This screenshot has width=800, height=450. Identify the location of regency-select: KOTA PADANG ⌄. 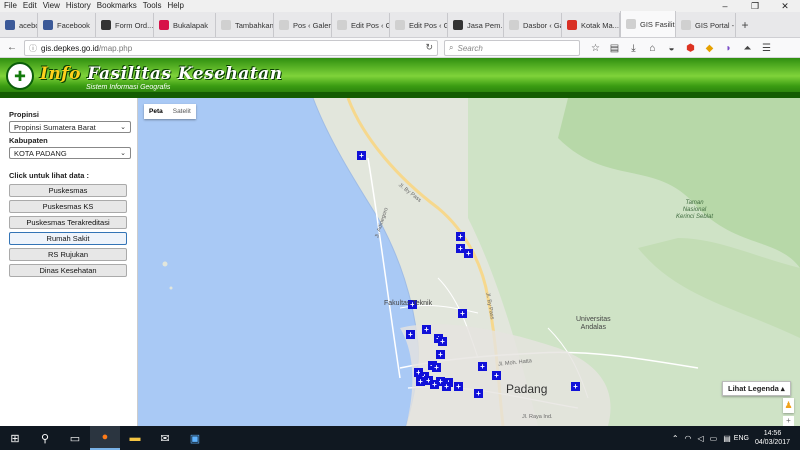
(70, 153).